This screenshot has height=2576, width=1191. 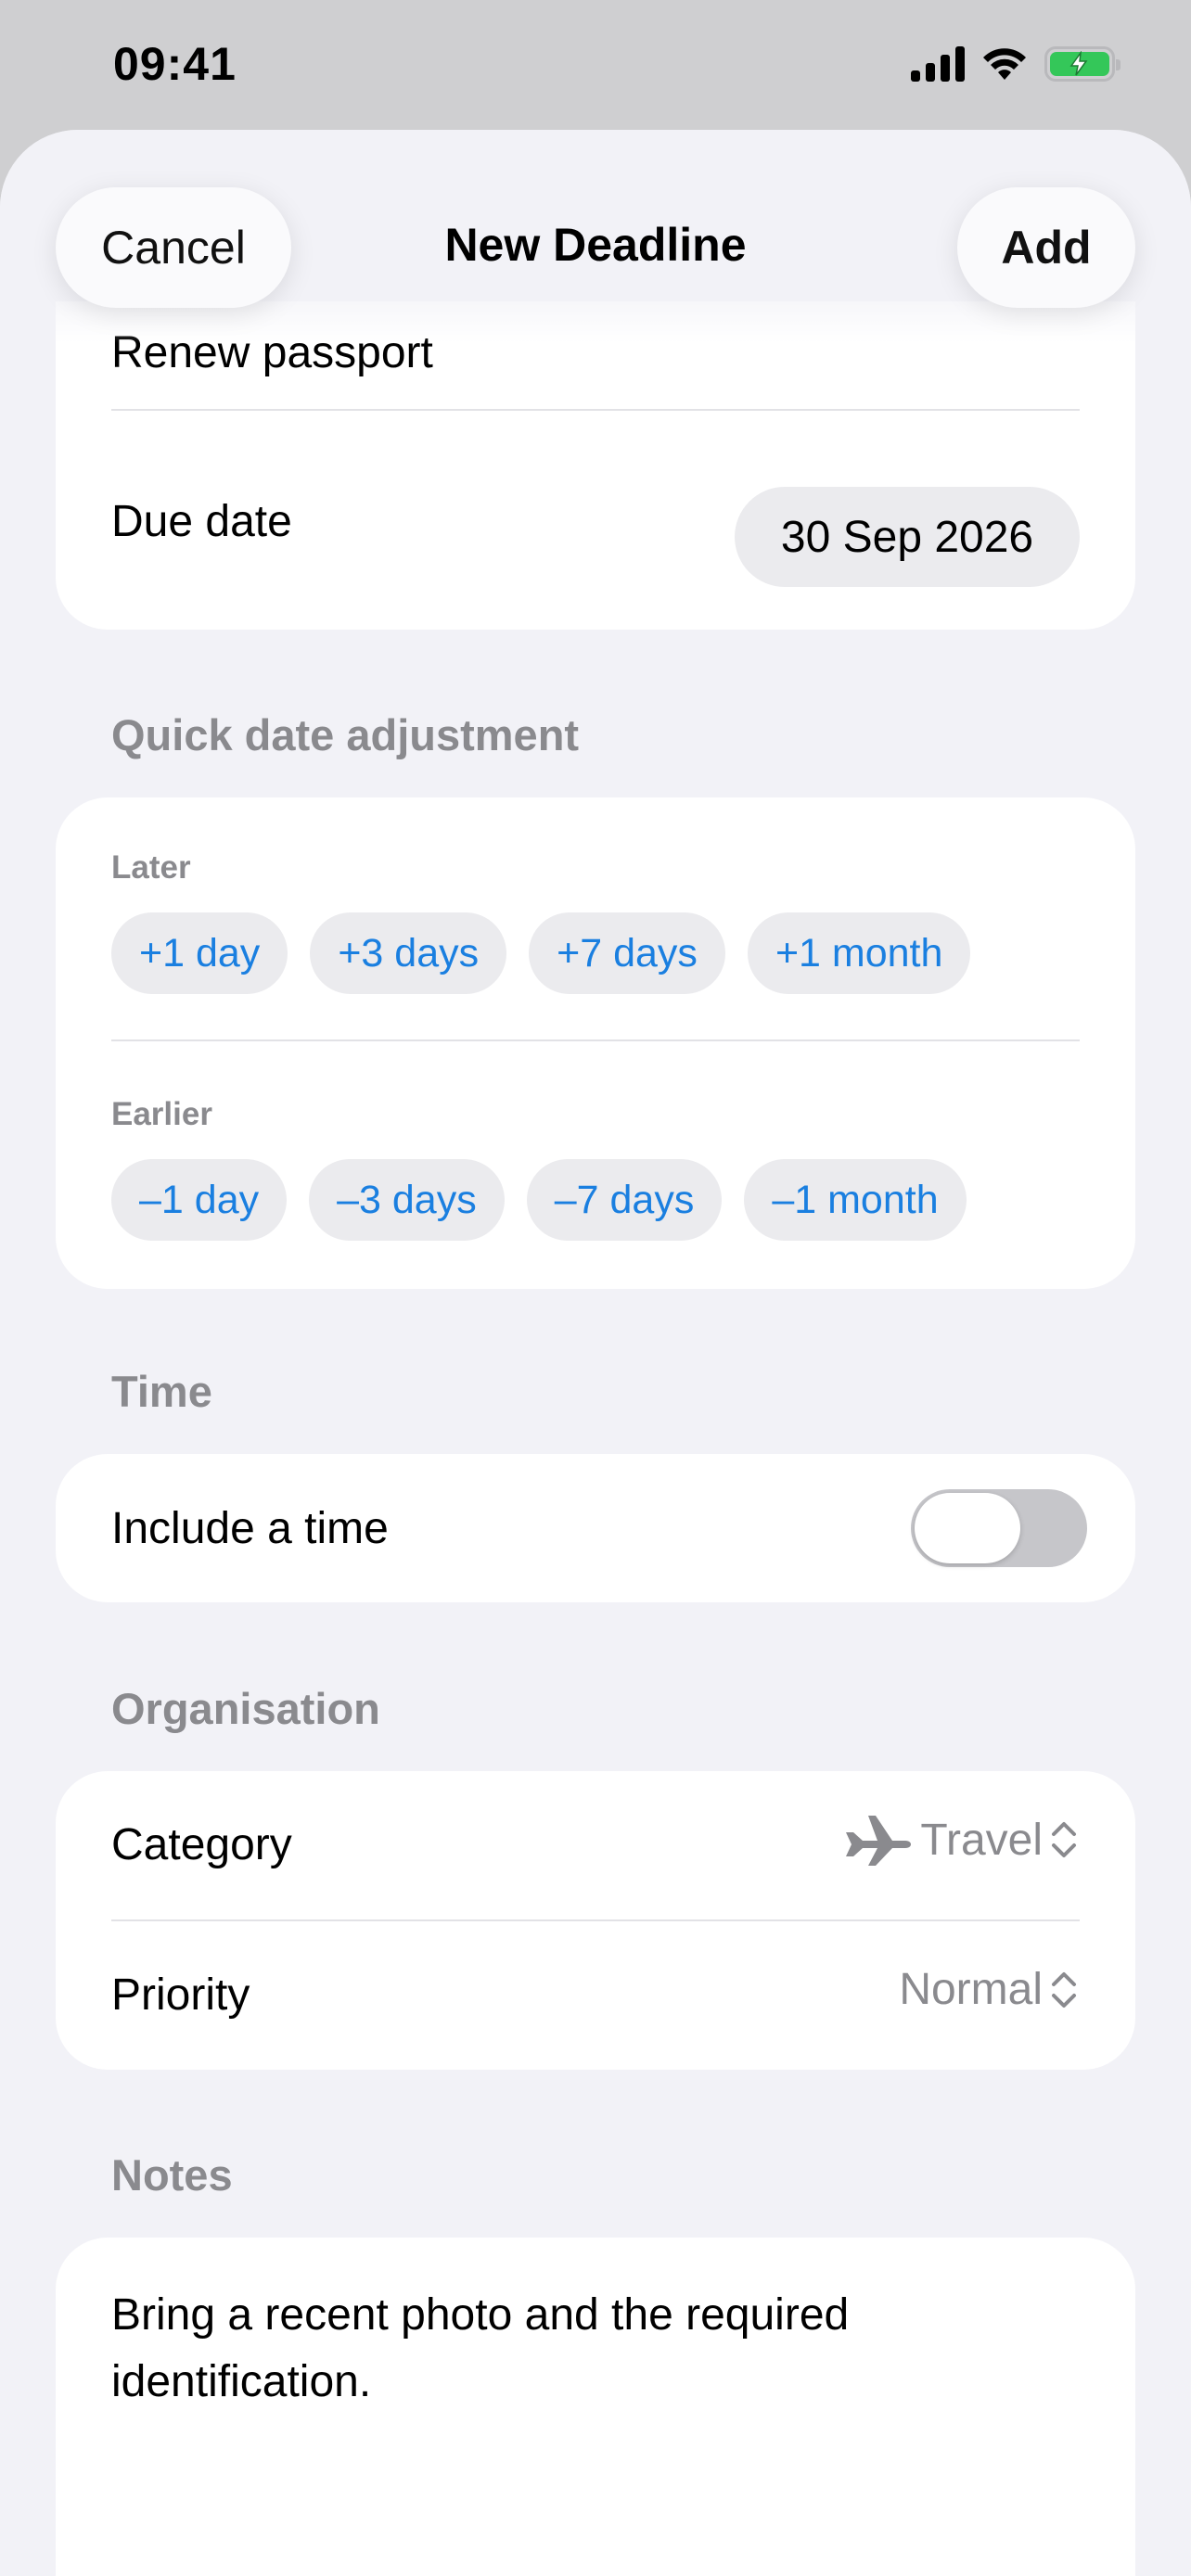 I want to click on airplane-icon, so click(x=879, y=1841).